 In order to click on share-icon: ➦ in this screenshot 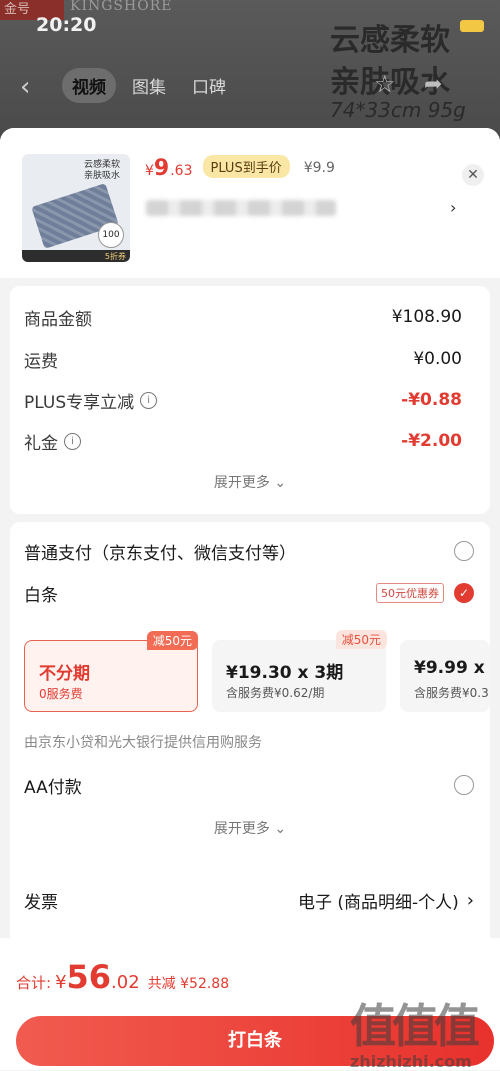, I will do `click(433, 84)`.